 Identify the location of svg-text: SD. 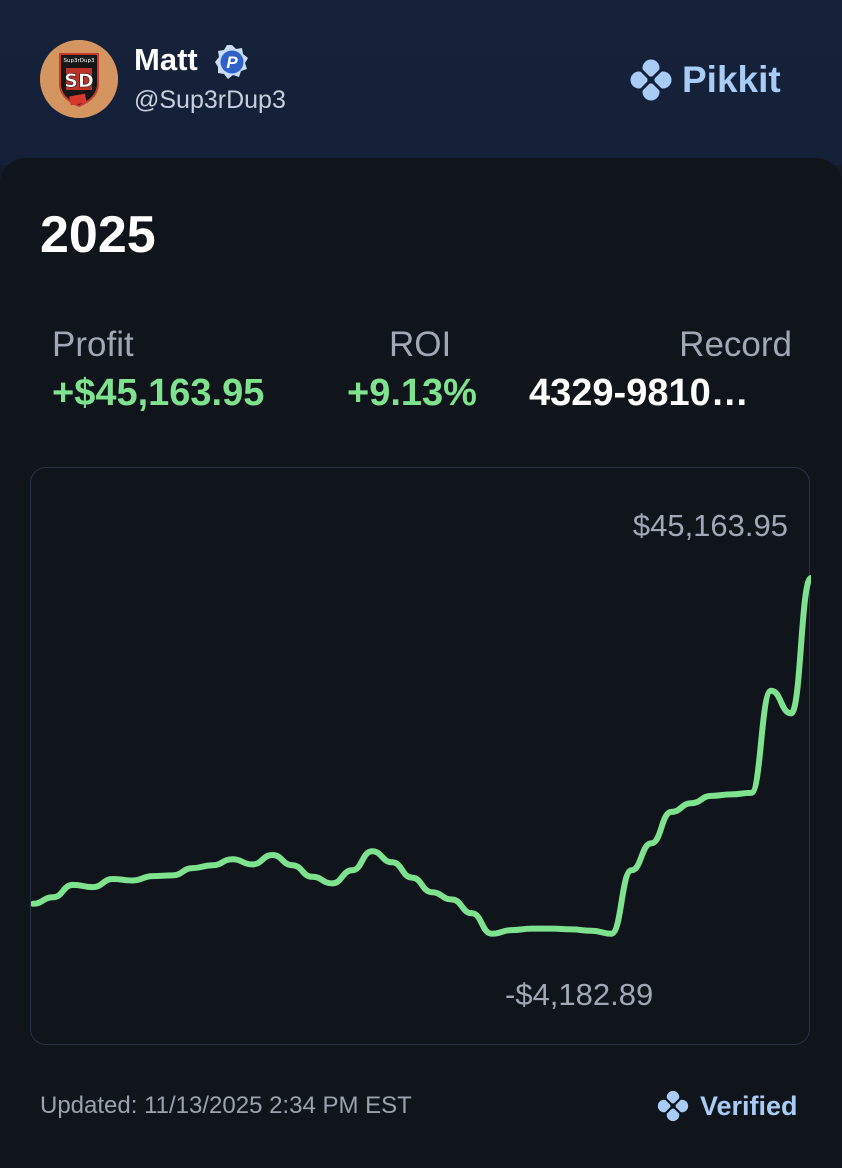
(78, 81).